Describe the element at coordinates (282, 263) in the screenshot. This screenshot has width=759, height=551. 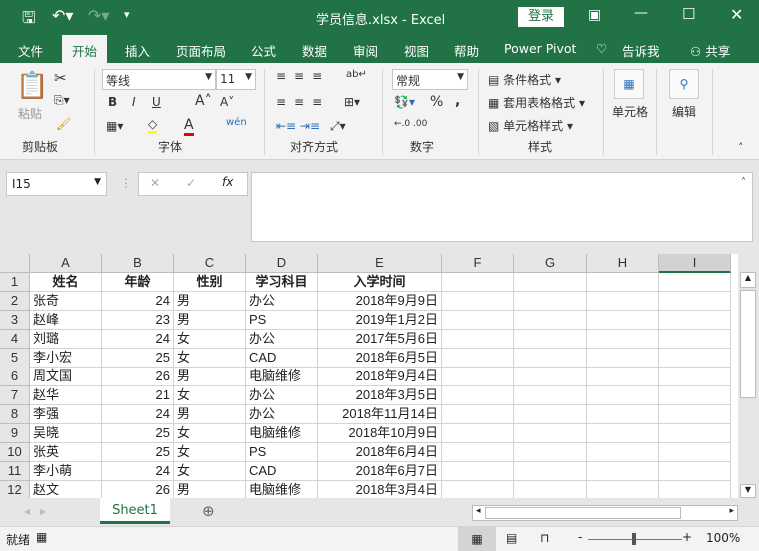
I see `column-header-D: D` at that location.